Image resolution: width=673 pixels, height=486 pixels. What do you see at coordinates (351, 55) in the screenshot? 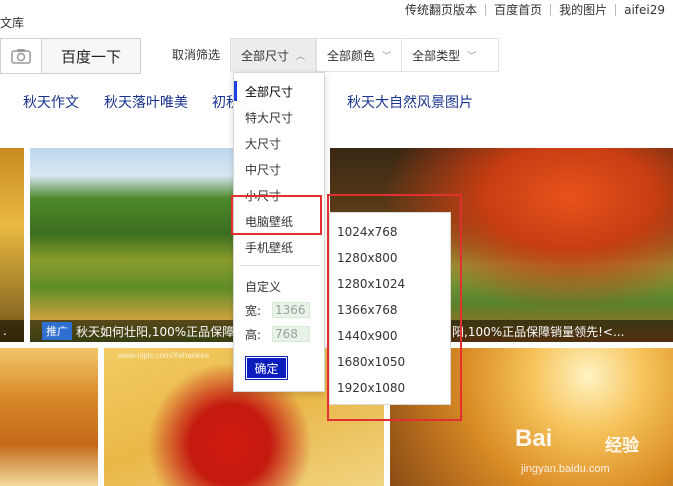
I see `tab-color-label: 全部颜色` at bounding box center [351, 55].